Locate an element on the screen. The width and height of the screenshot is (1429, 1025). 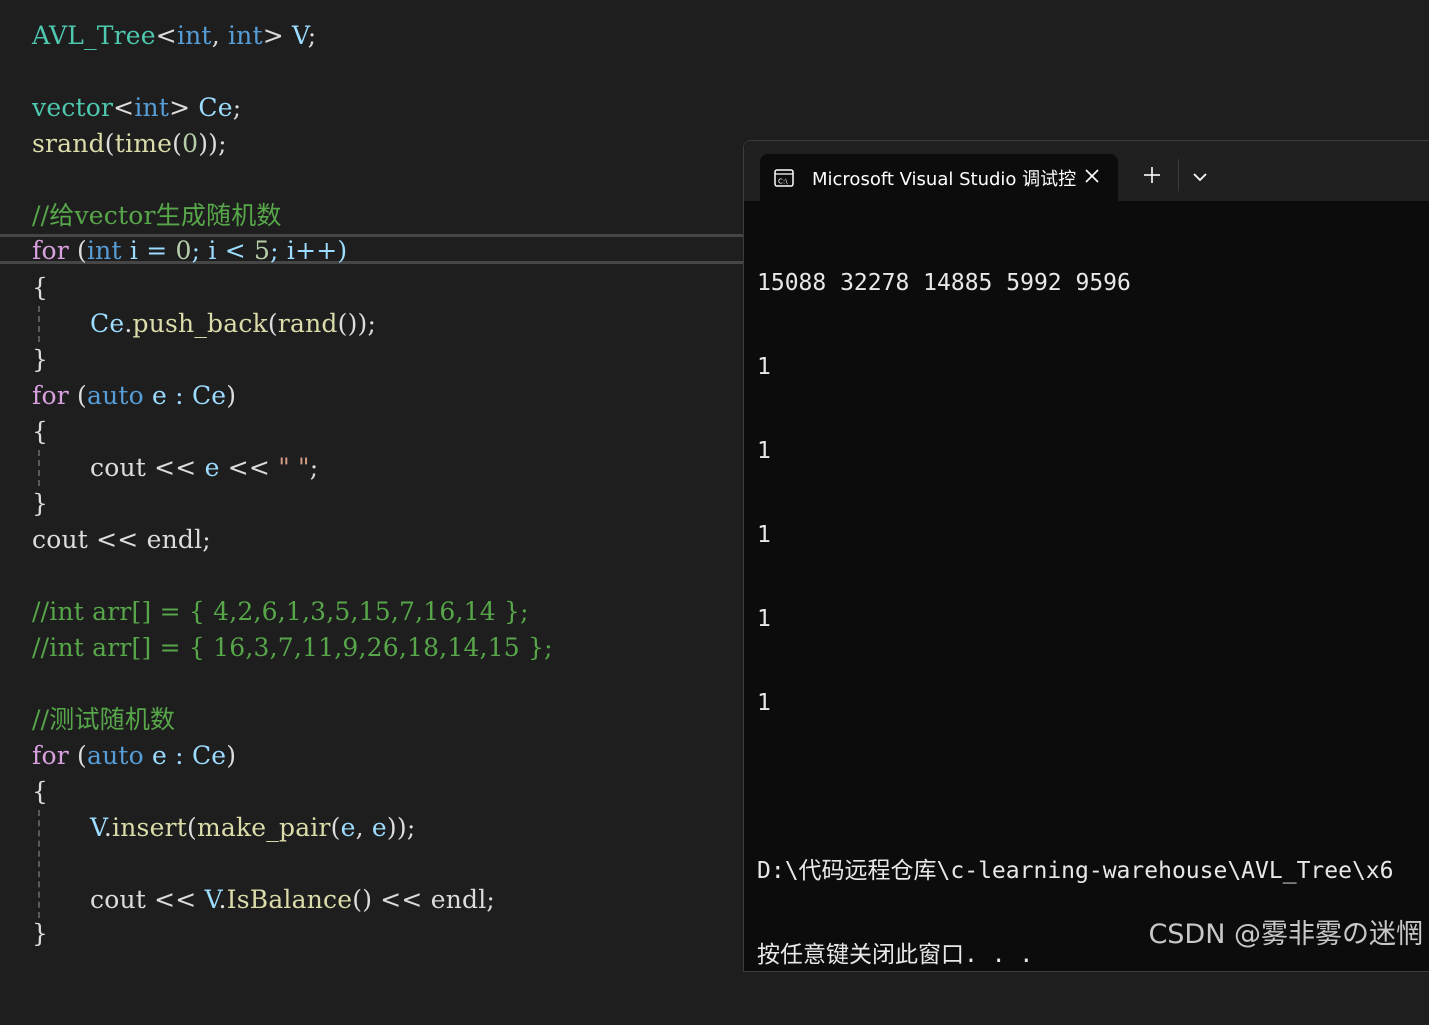
output-line: 15088 32278 14885 5992 9596 is located at coordinates (944, 283).